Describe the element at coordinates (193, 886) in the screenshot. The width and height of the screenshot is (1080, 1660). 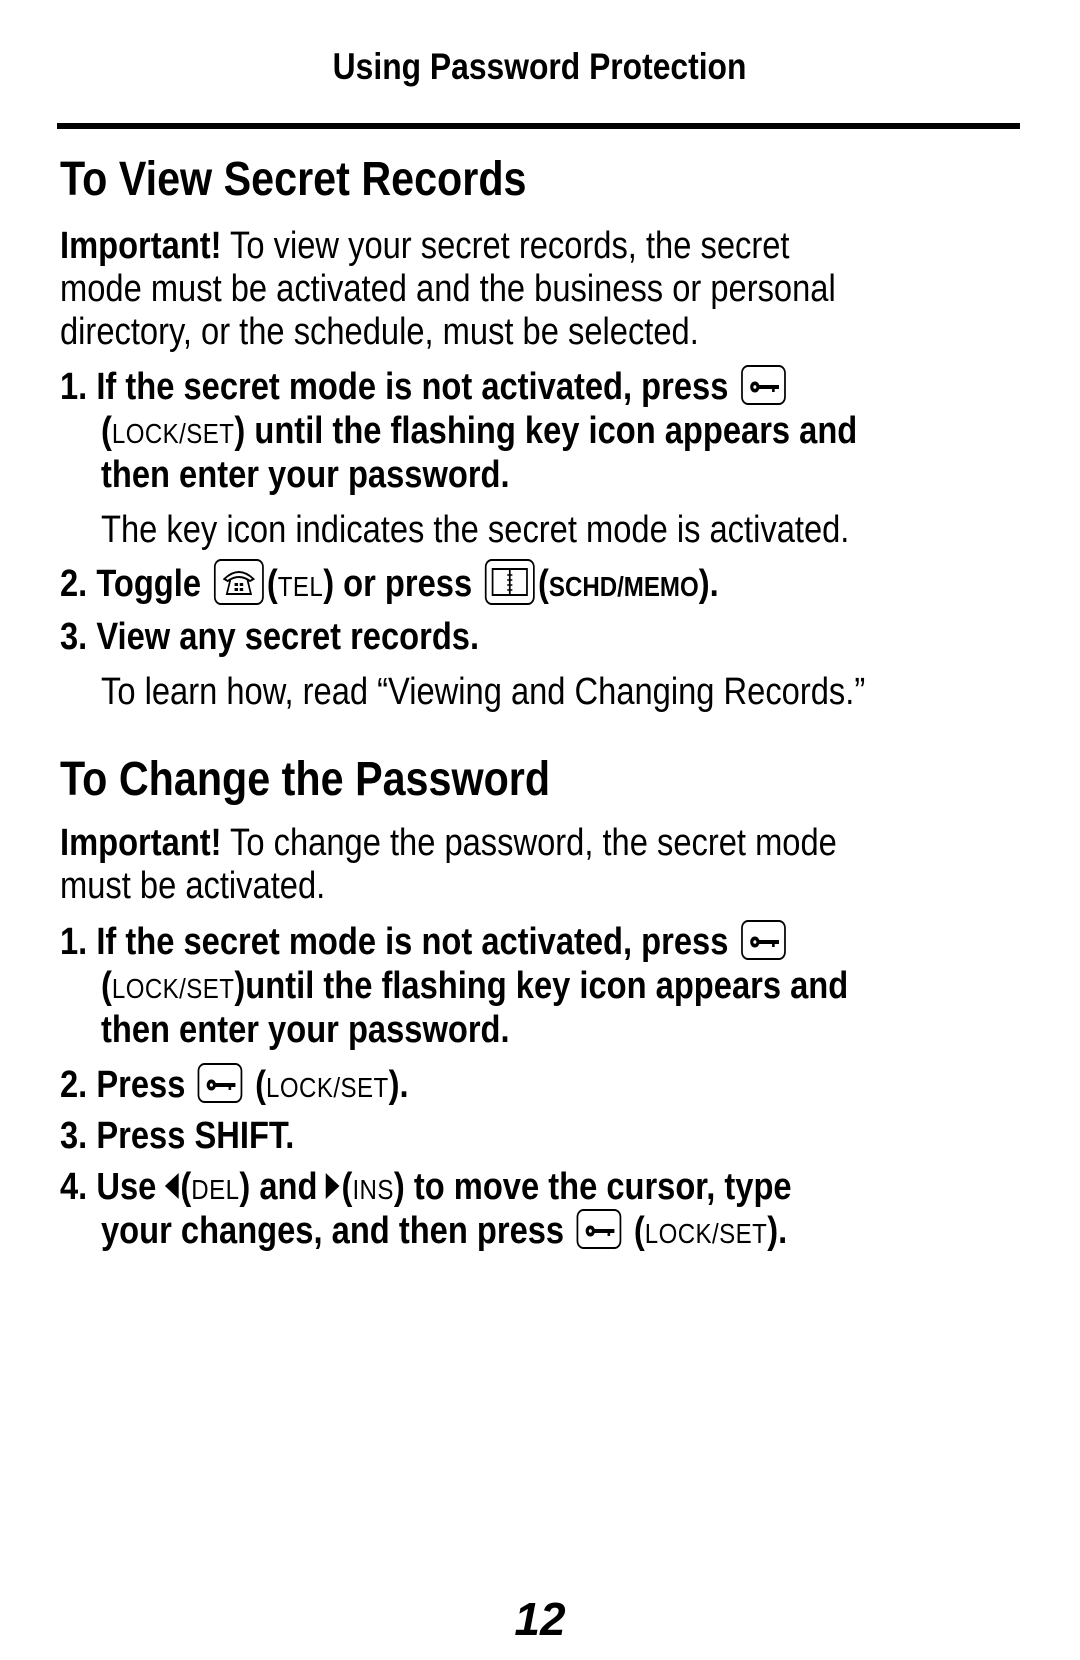
I see `important-note-line-2: must be activated.` at that location.